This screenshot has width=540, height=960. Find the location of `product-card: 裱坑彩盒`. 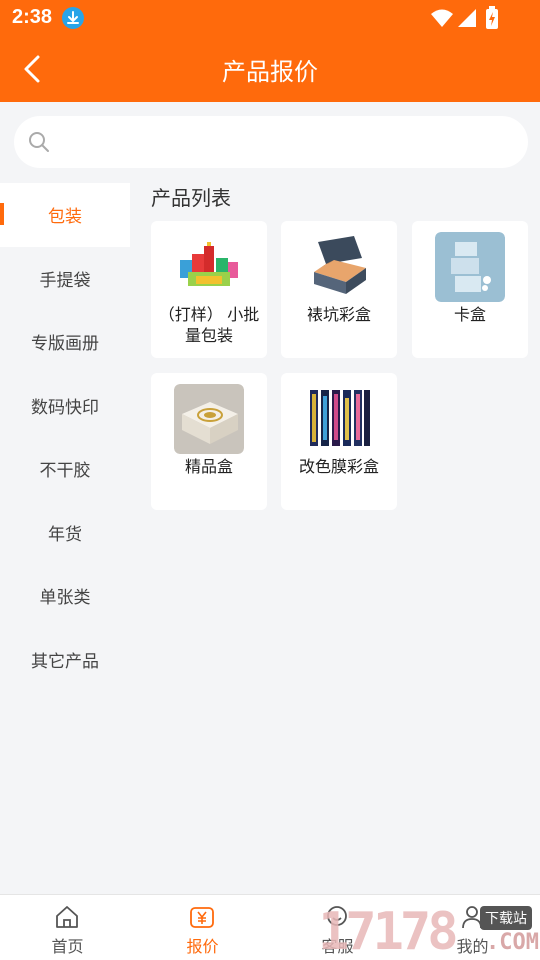

product-card: 裱坑彩盒 is located at coordinates (339, 289).